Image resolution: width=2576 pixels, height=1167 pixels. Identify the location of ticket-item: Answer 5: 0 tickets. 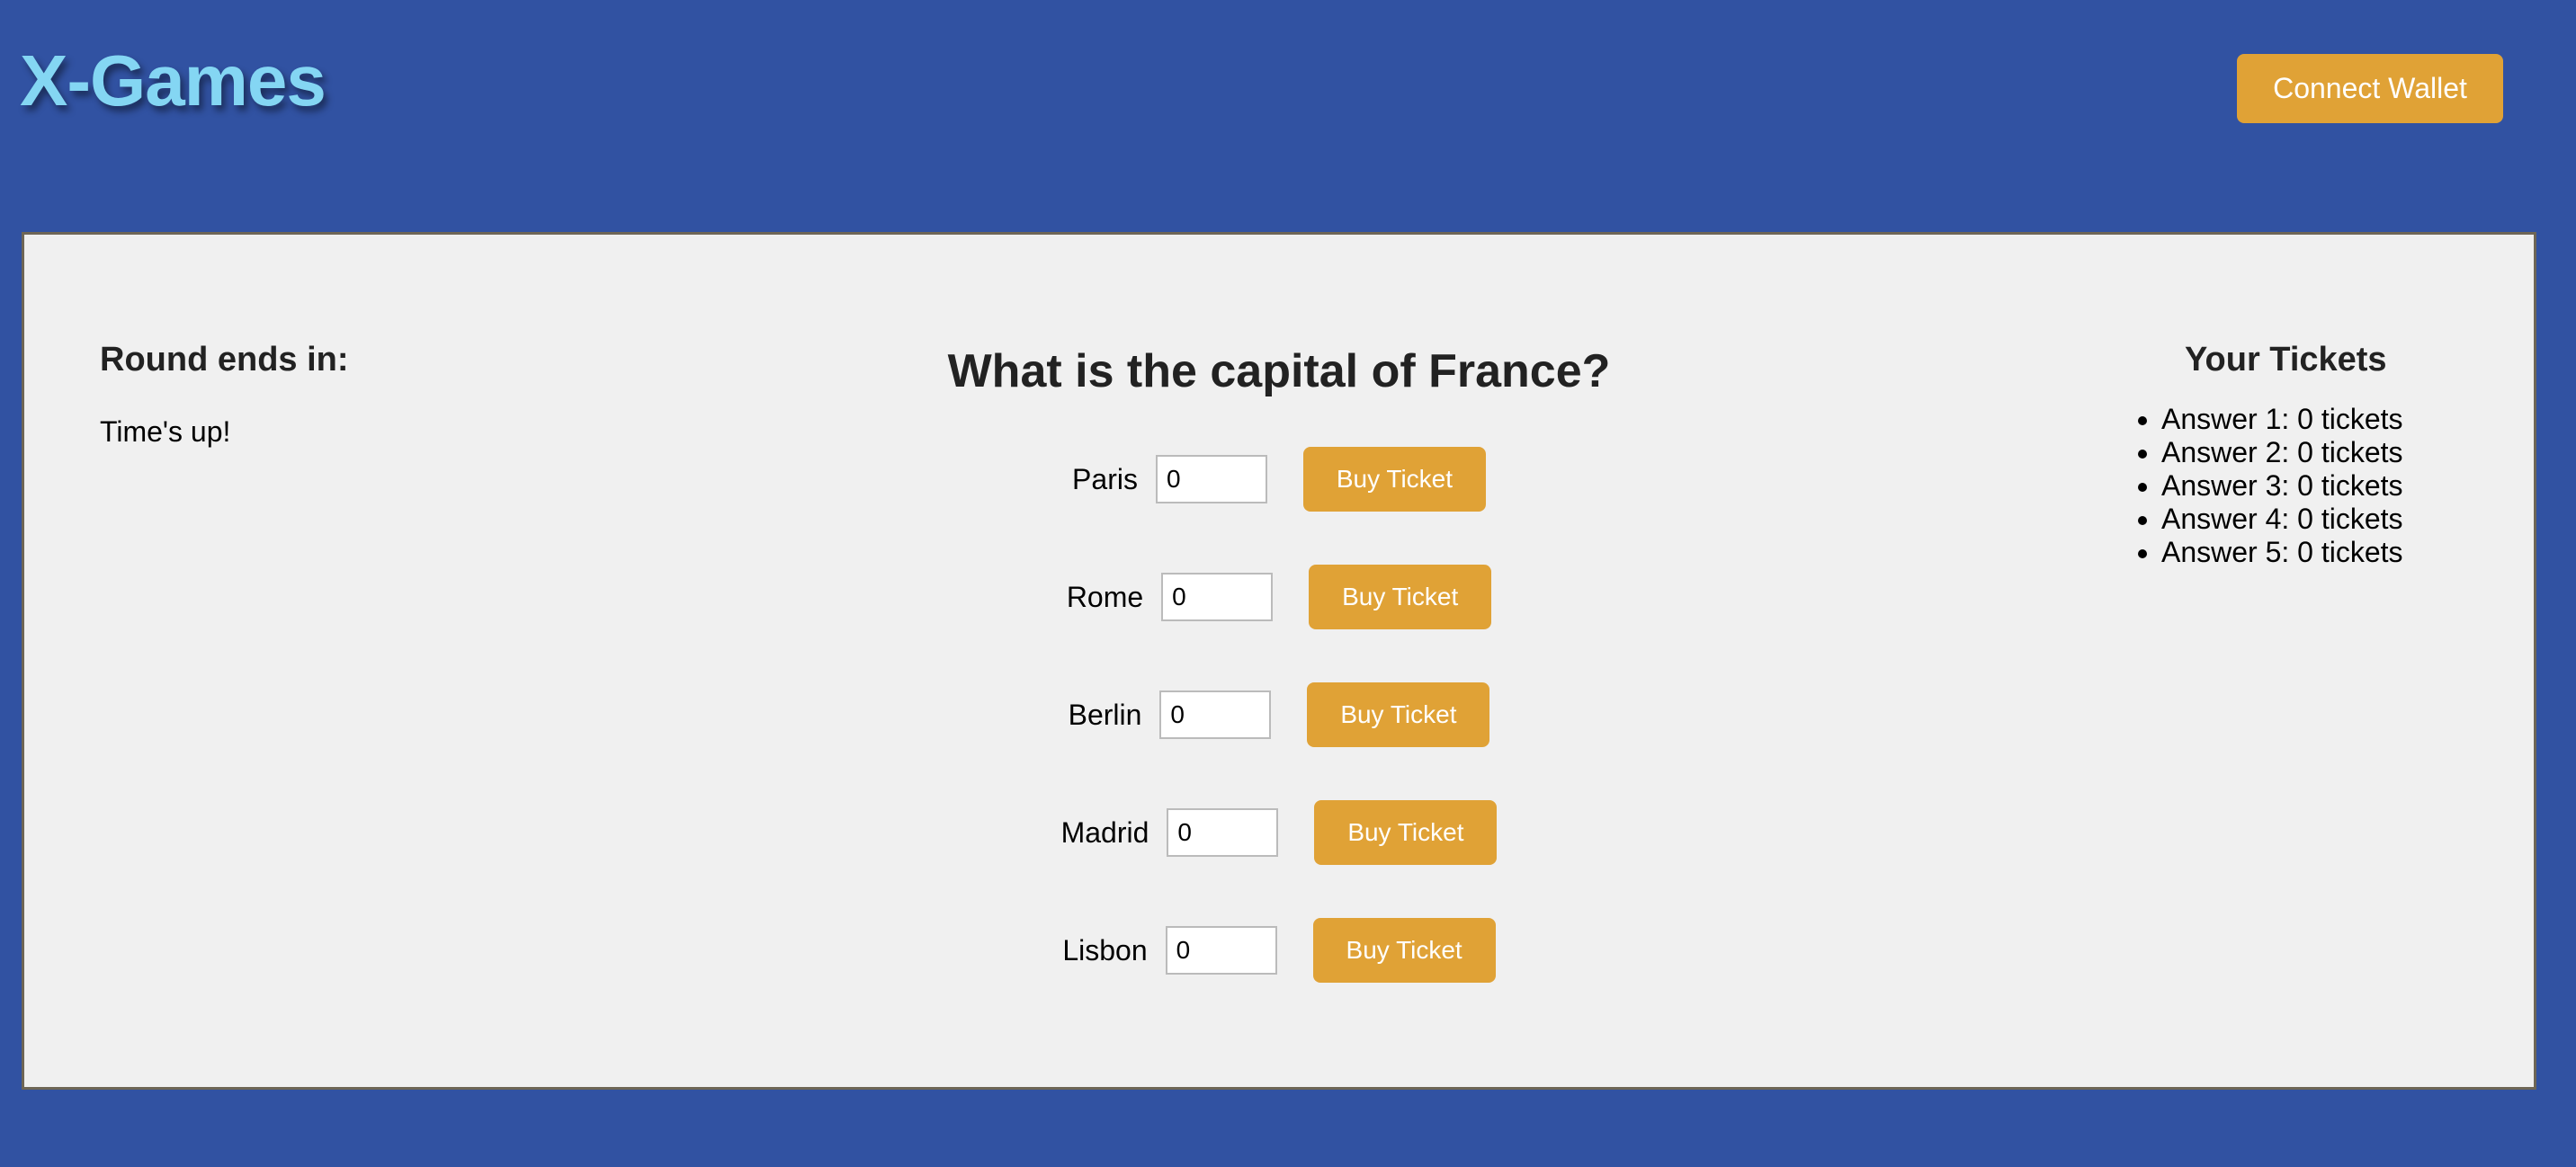
(2282, 552).